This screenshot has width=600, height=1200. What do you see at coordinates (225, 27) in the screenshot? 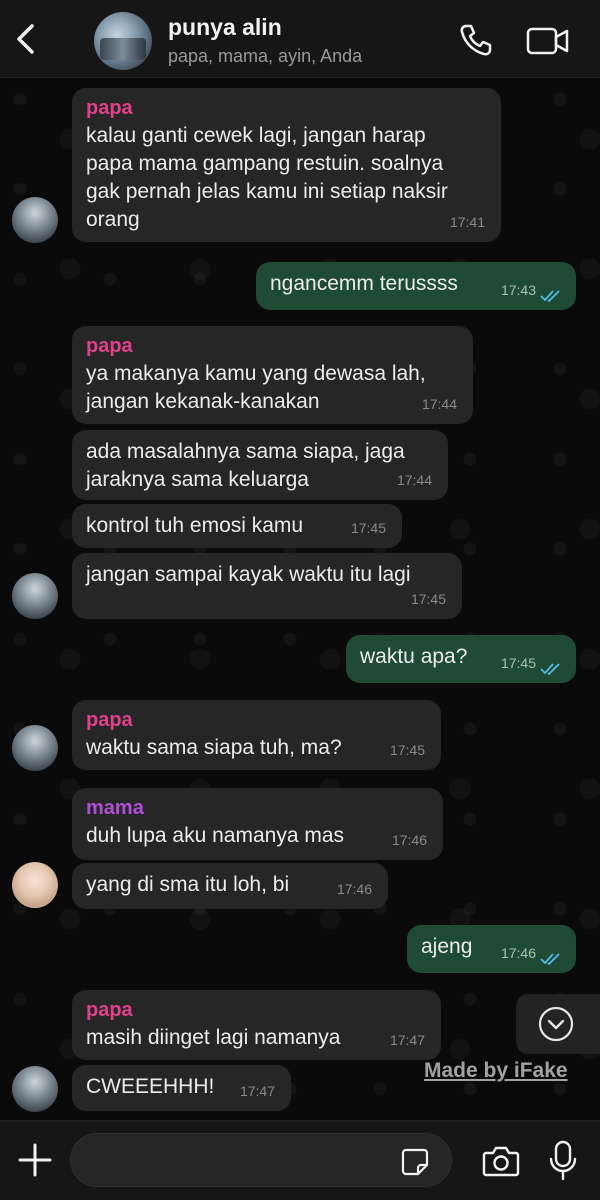
I see `group-title: punya alin` at bounding box center [225, 27].